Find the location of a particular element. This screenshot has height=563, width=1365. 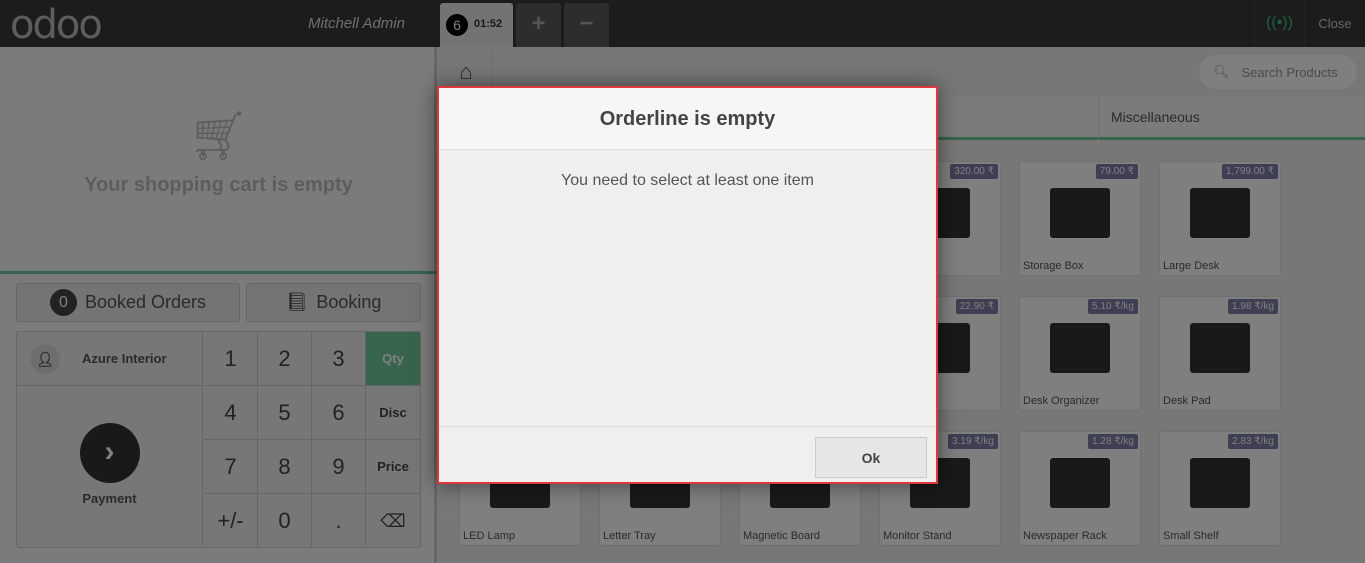

ok-button: Ok is located at coordinates (871, 457).